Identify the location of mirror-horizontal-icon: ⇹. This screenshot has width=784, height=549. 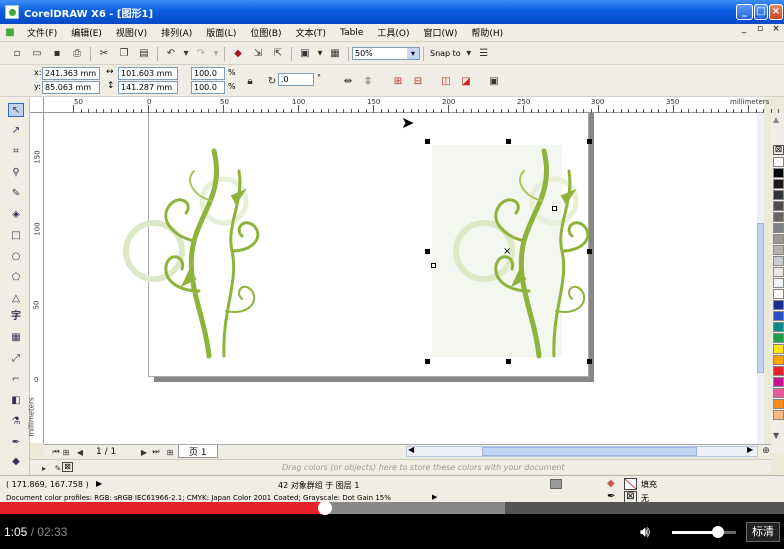
(348, 81).